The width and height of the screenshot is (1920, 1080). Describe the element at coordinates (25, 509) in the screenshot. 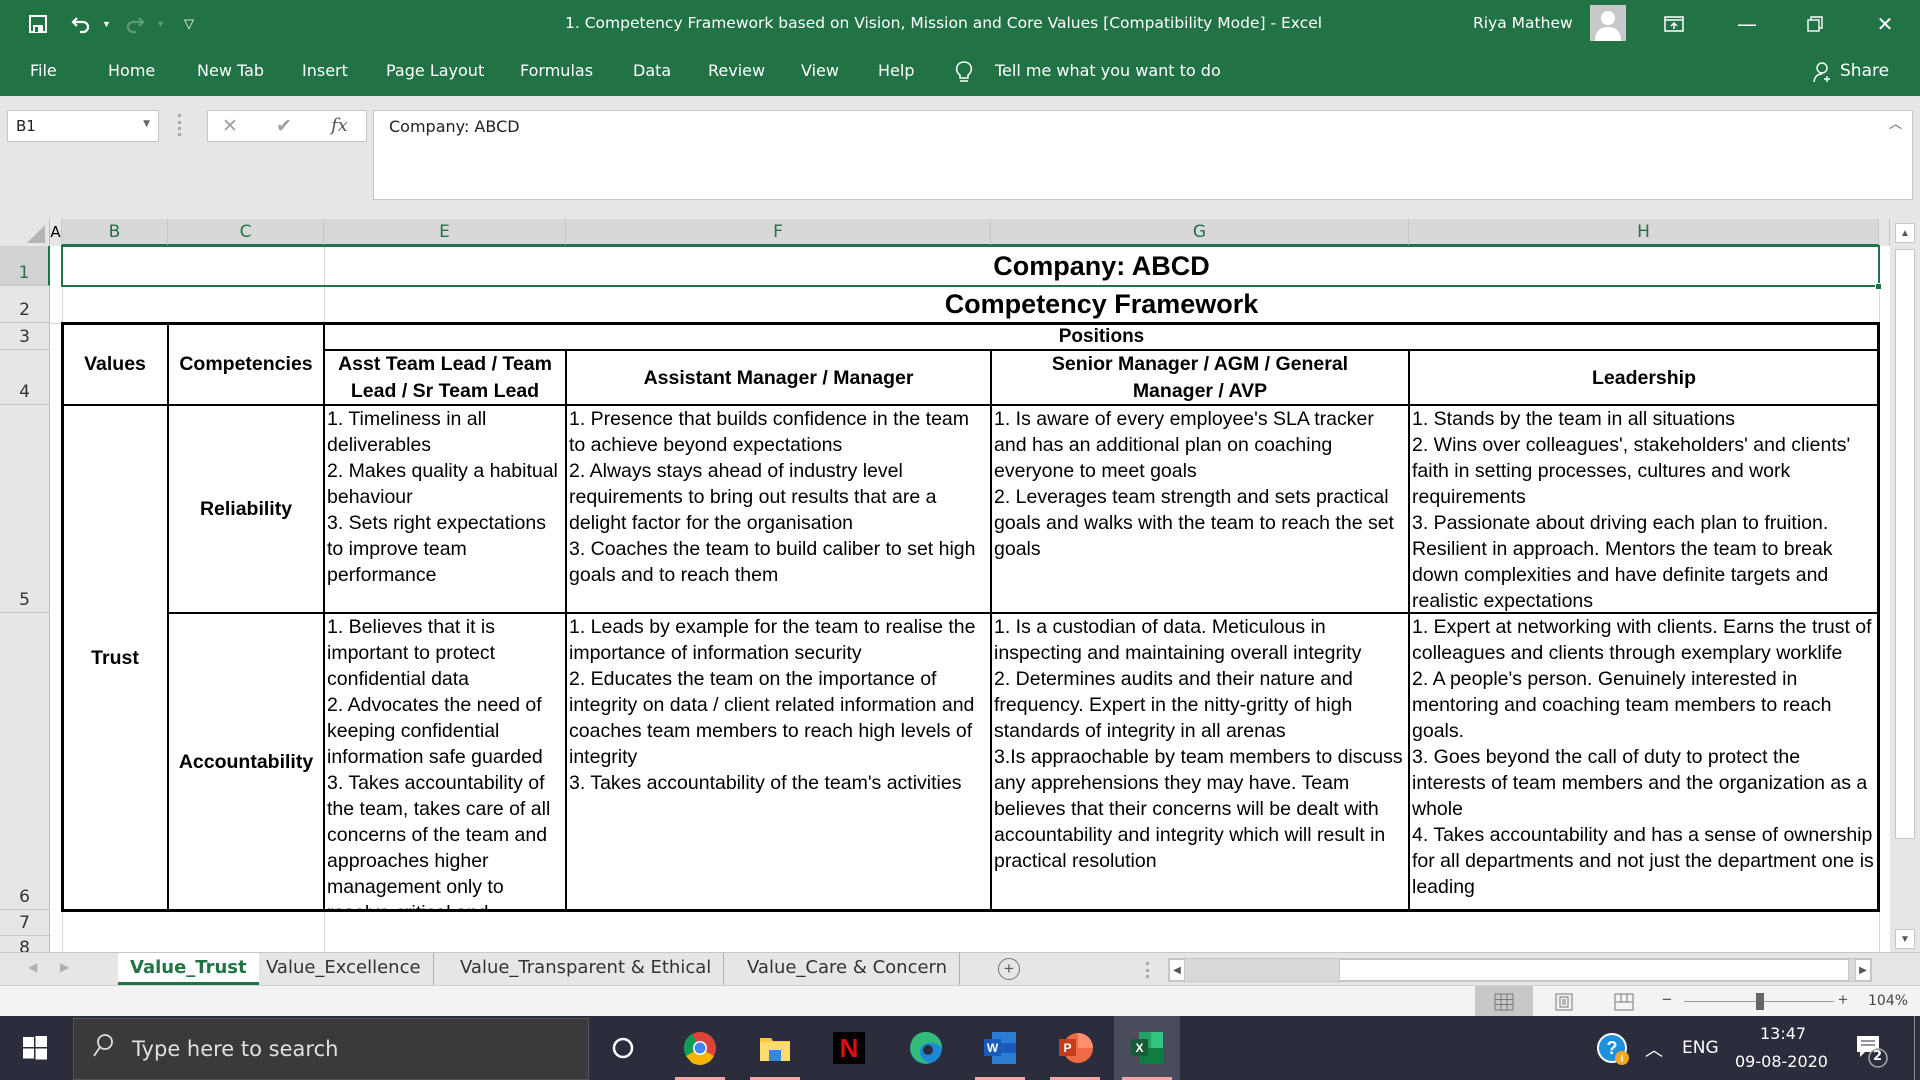

I see `row-header-5: 5` at that location.